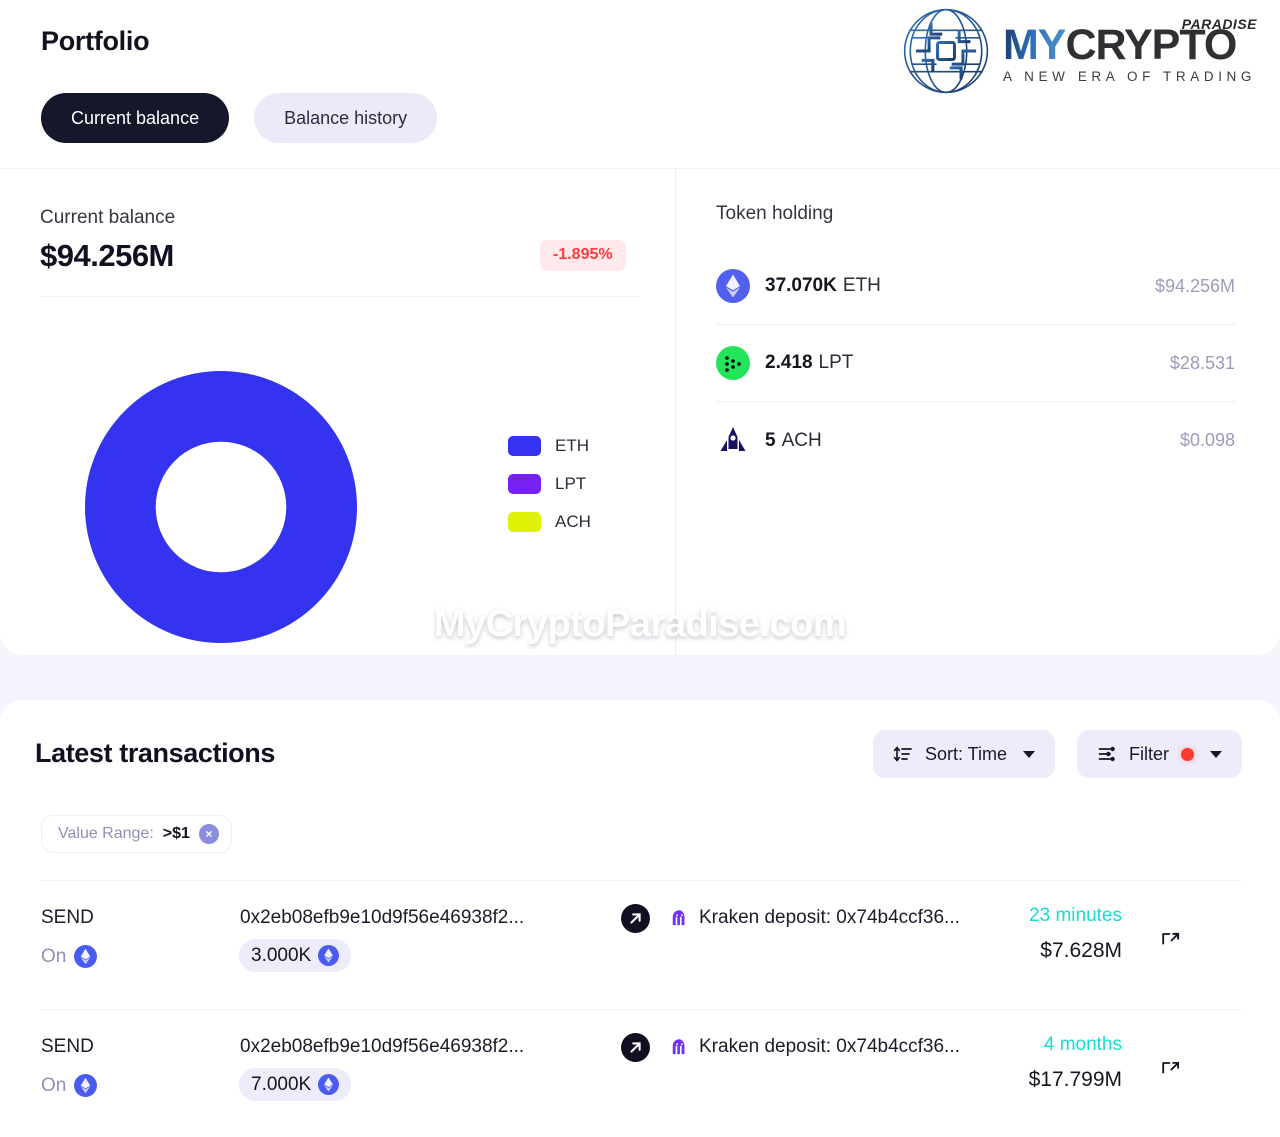 This screenshot has width=1280, height=1137. What do you see at coordinates (524, 484) in the screenshot?
I see `legend-swatch-lpt` at bounding box center [524, 484].